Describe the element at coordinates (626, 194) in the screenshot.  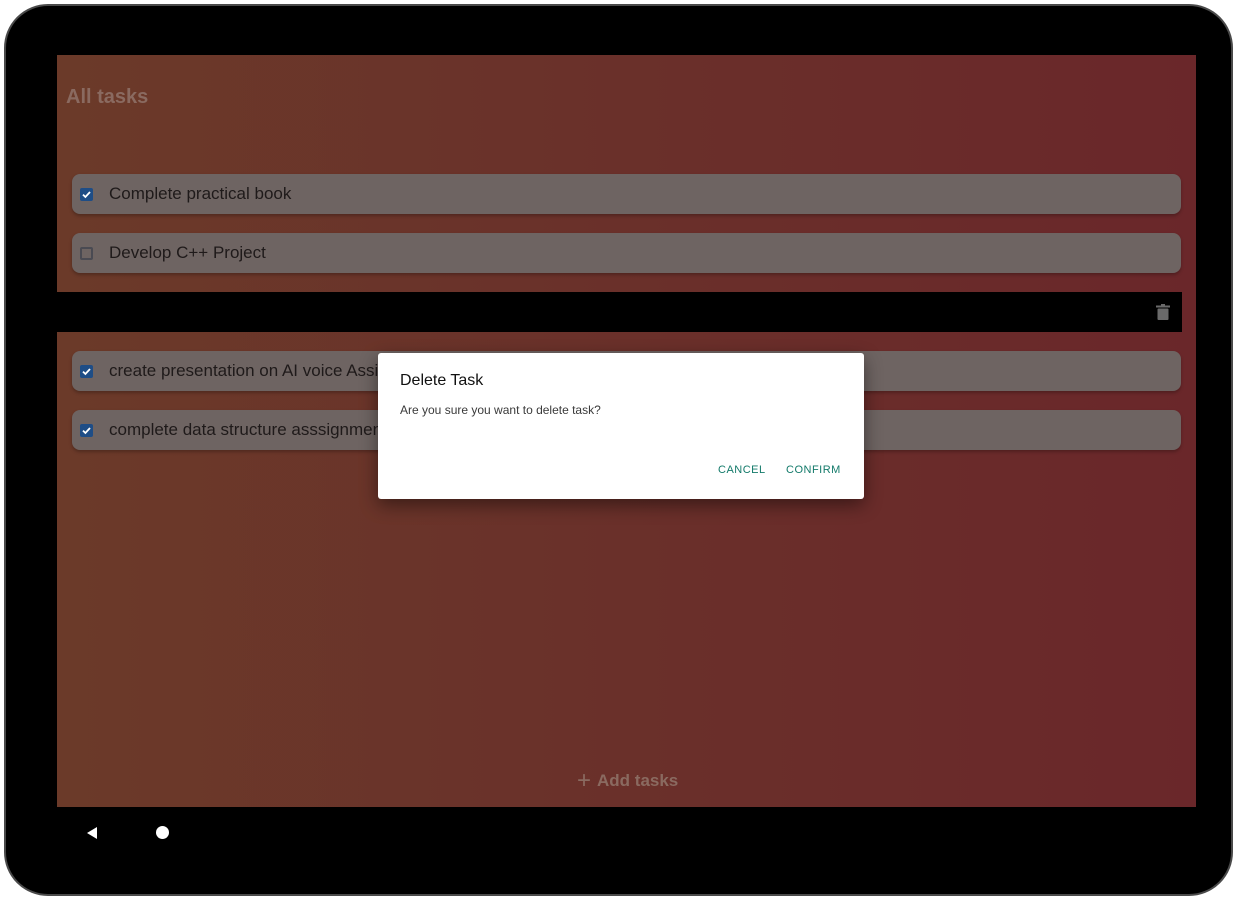
I see `task-item: Complete practical book` at that location.